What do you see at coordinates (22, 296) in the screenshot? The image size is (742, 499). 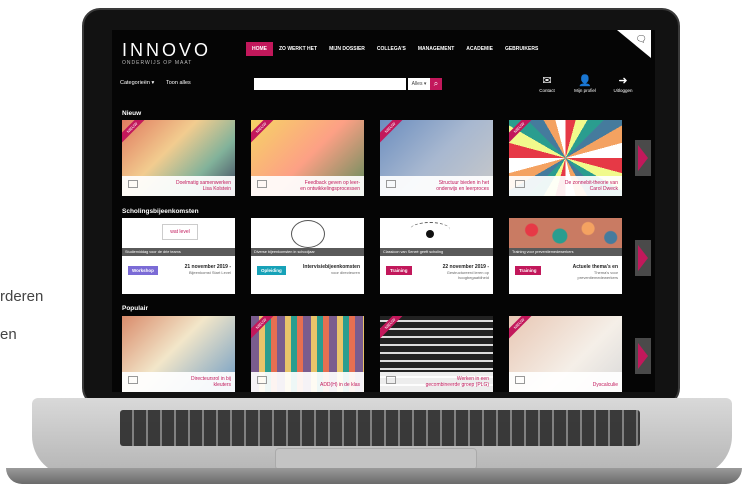 I see `side-text-1: rderen` at bounding box center [22, 296].